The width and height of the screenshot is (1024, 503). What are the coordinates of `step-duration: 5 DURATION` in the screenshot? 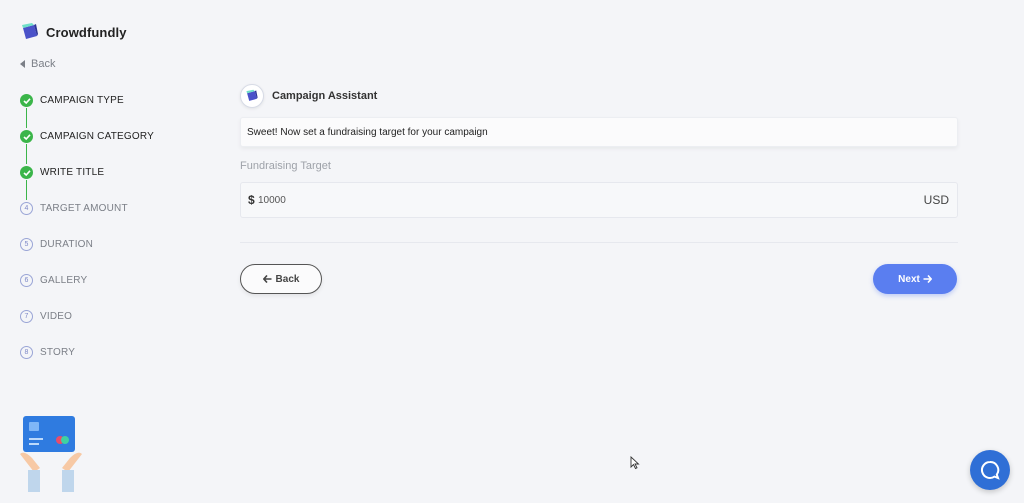 It's located at (56, 244).